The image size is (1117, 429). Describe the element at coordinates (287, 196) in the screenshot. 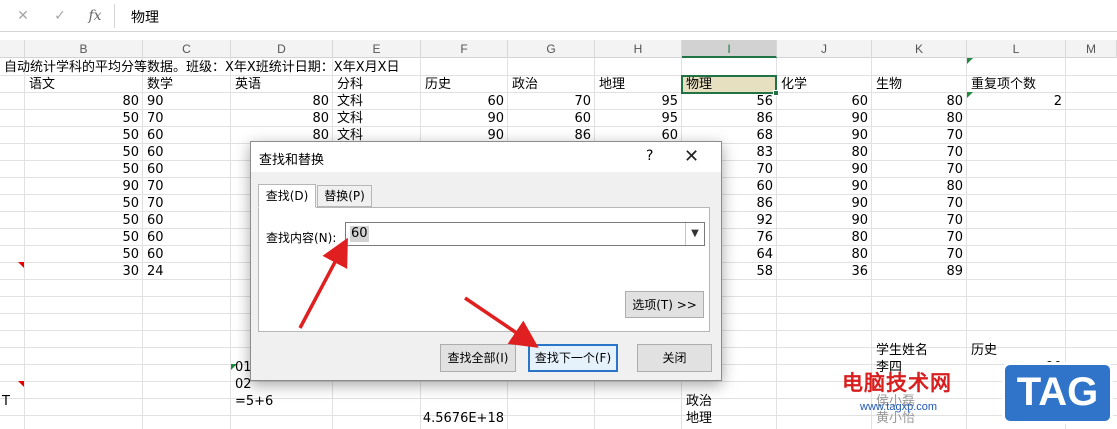

I see `tab-find: 查找(D)` at that location.